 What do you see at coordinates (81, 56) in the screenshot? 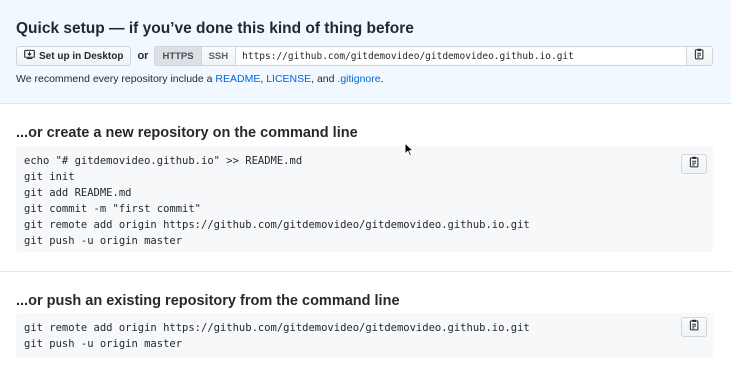
I see `setup-in-desktop-label: Set up in Desktop` at bounding box center [81, 56].